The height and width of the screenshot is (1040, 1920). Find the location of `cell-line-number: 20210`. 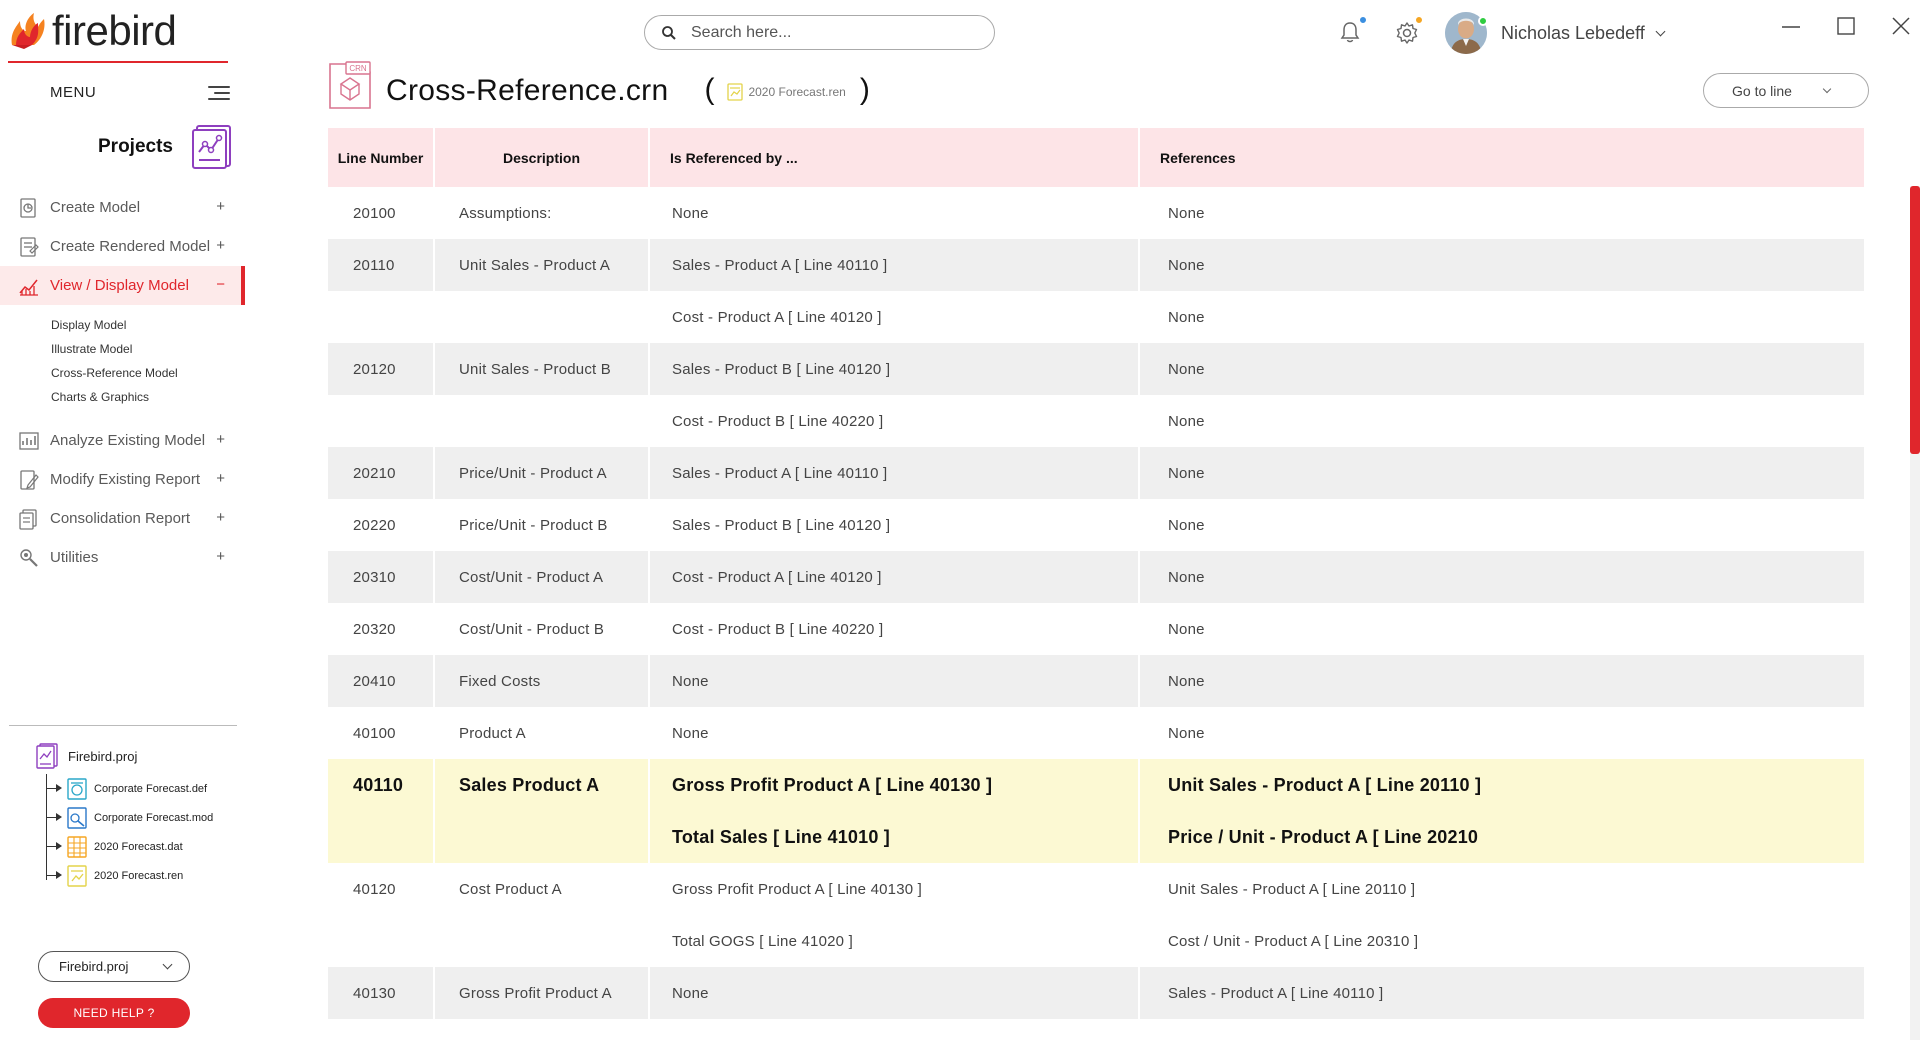

cell-line-number: 20210 is located at coordinates (381, 473).